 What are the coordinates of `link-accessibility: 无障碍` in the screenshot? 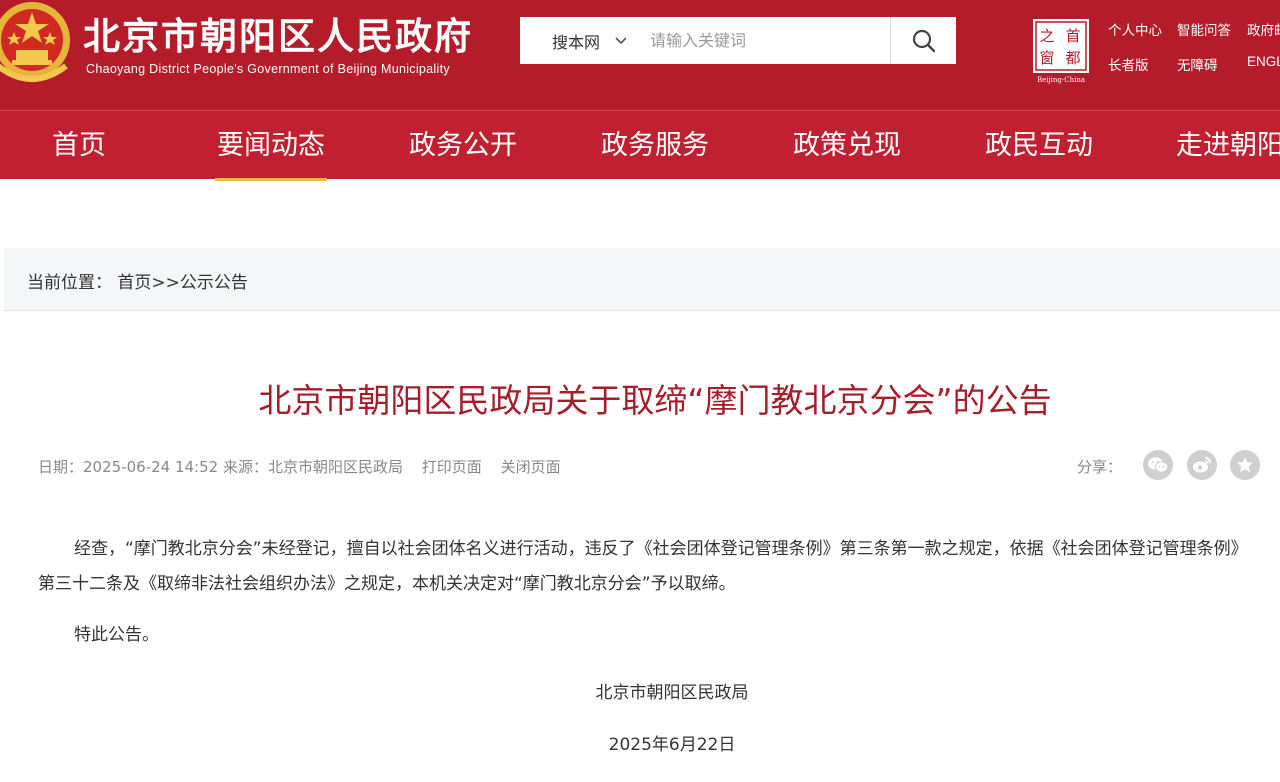 It's located at (1197, 64).